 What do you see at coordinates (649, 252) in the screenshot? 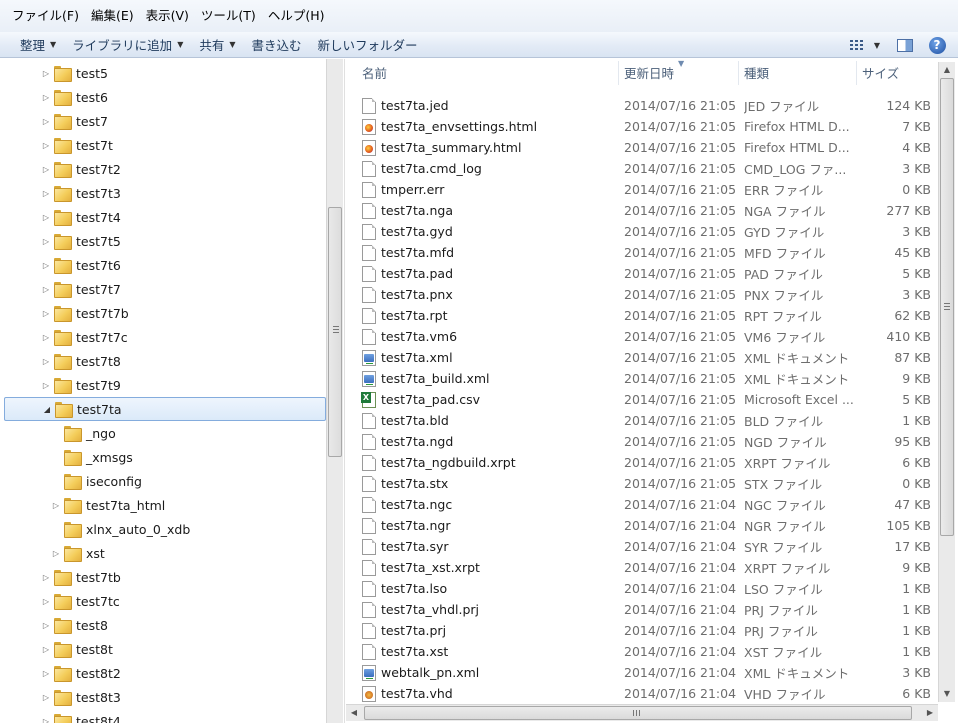
I see `file-row: test7ta.mfd 2014/07/16 21:05 MFD ファイル 45 KB` at bounding box center [649, 252].